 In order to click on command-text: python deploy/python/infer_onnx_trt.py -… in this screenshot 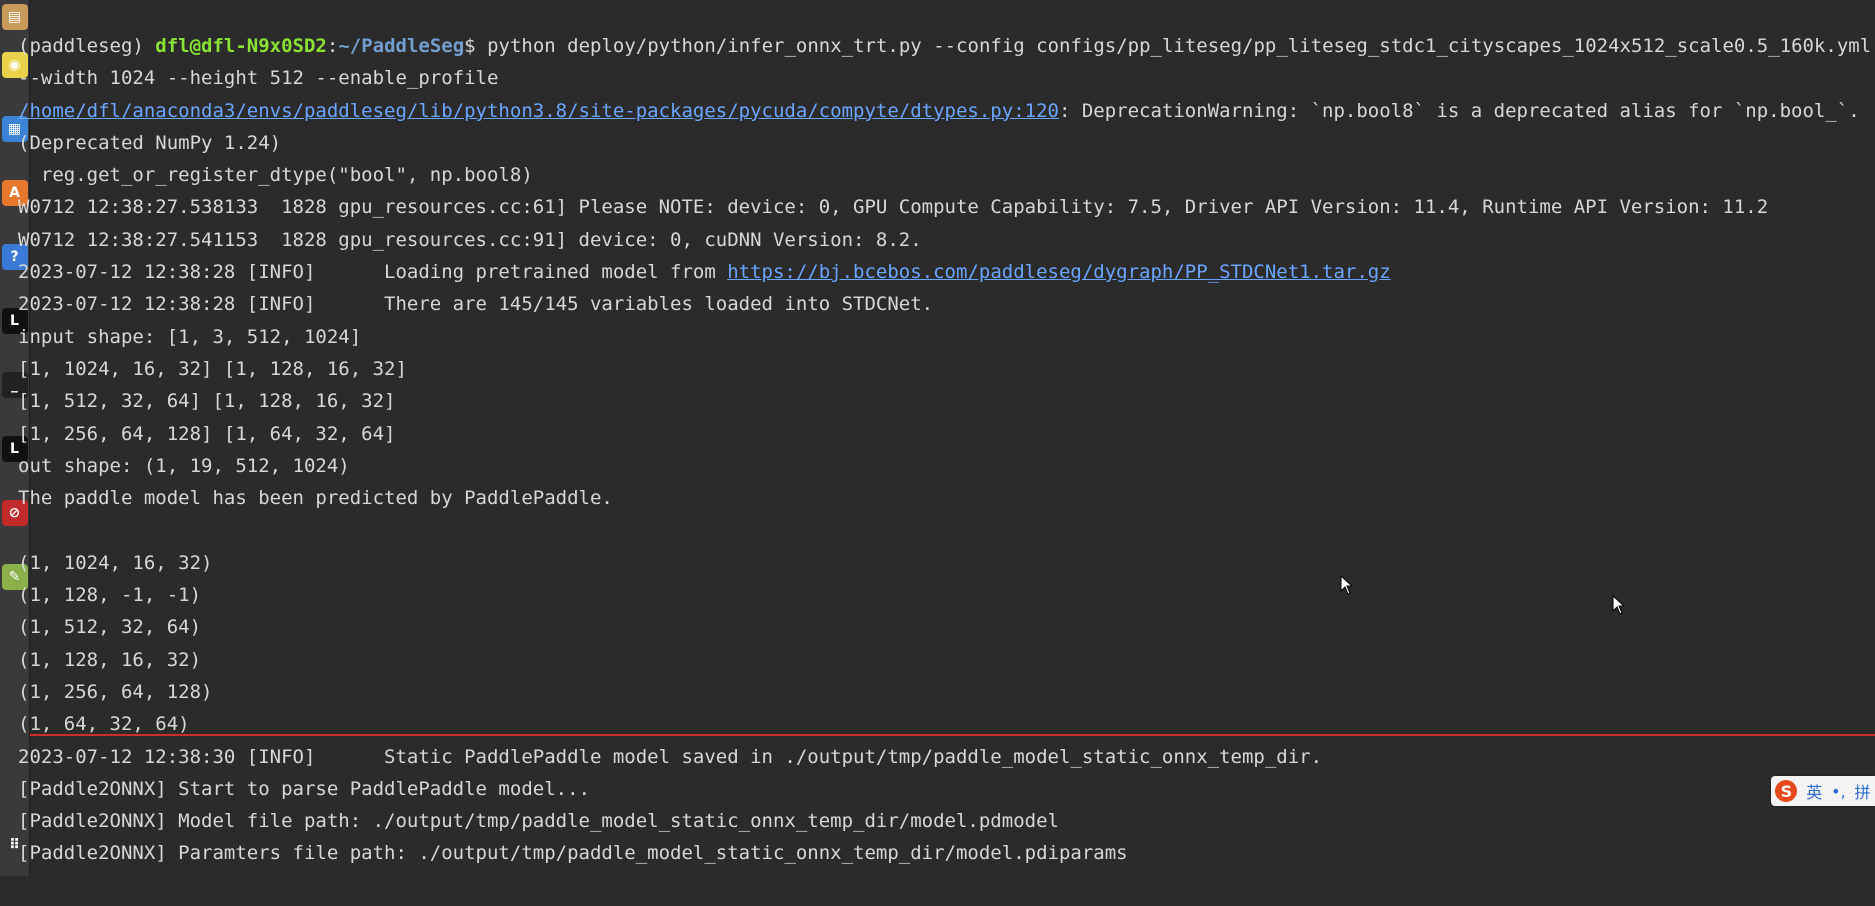, I will do `click(1179, 46)`.